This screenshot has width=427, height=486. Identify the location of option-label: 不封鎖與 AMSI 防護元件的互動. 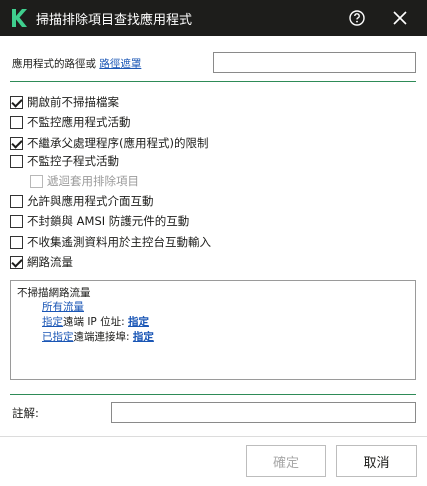
(108, 221).